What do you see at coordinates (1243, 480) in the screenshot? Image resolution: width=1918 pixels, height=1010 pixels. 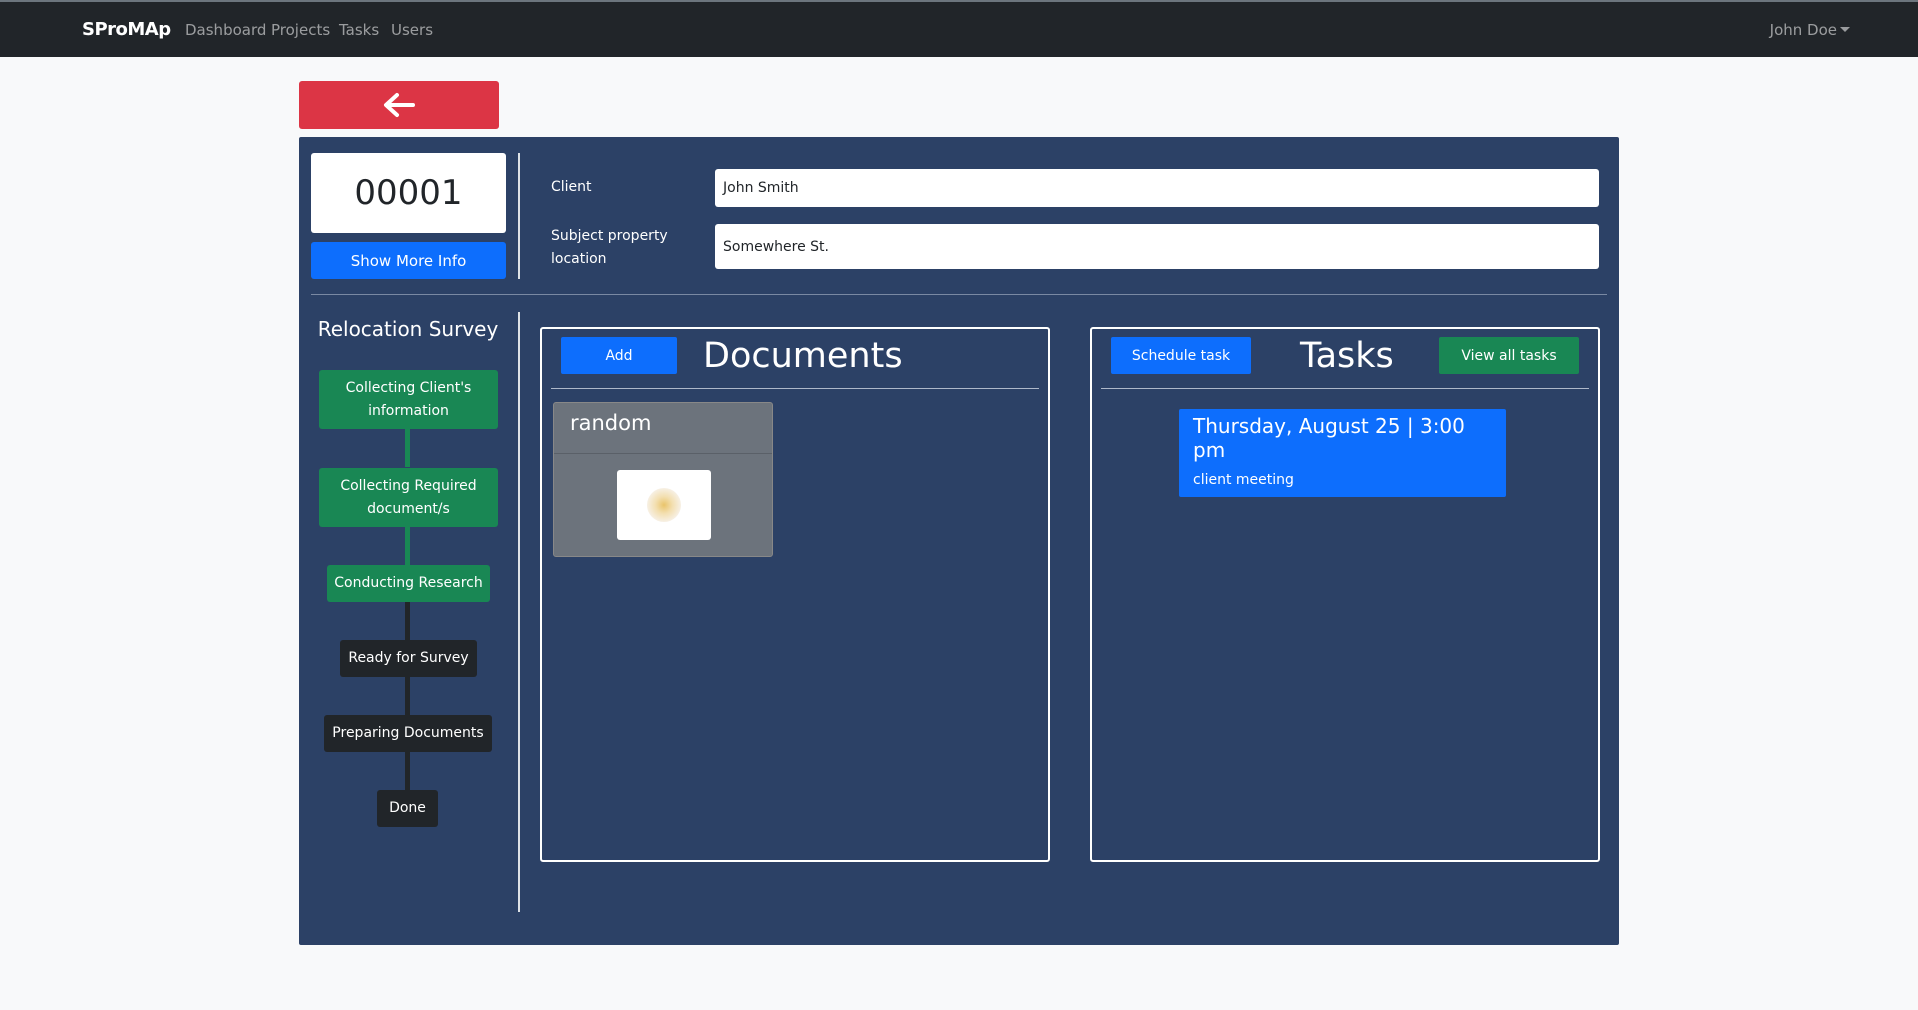 I see `task-description: client meeting` at bounding box center [1243, 480].